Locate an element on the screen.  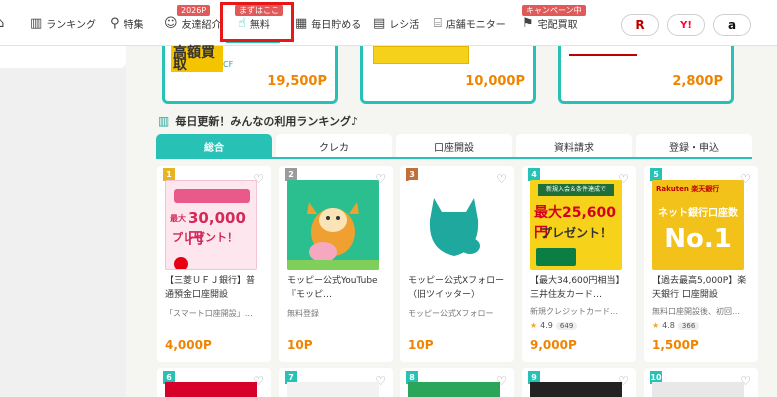
ranking-tabs: 総合 クレカ 口座開設 資料請求 登録・申込 is located at coordinates (454, 146).